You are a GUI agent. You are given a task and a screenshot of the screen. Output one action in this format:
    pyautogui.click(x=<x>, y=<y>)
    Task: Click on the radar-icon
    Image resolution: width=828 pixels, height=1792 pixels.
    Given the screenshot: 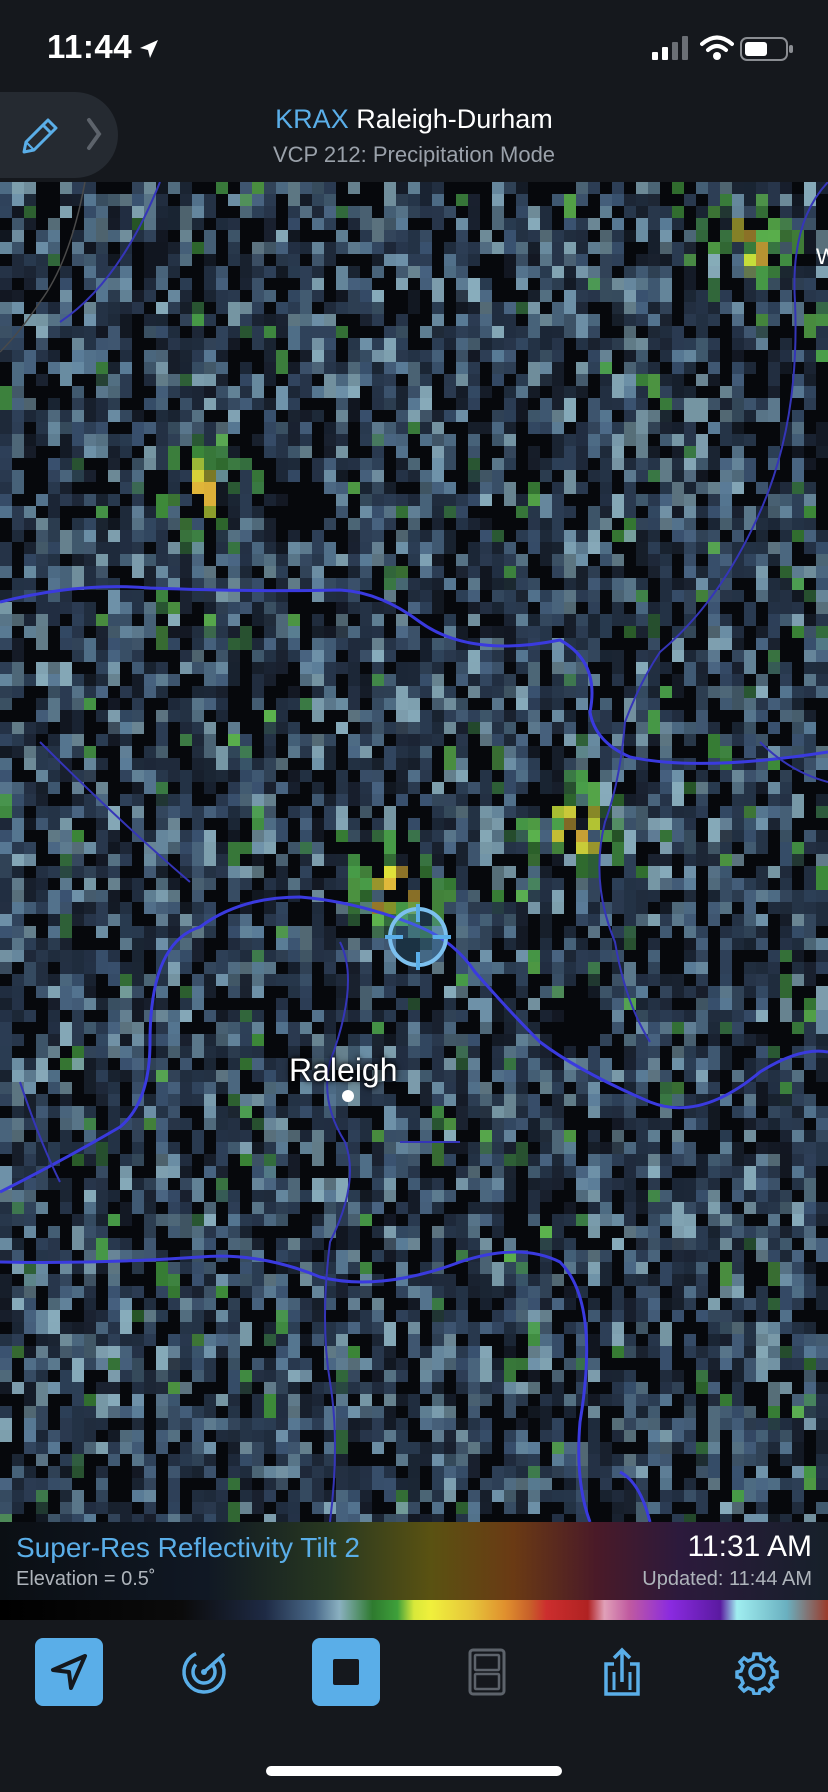 What is the action you would take?
    pyautogui.click(x=204, y=1672)
    